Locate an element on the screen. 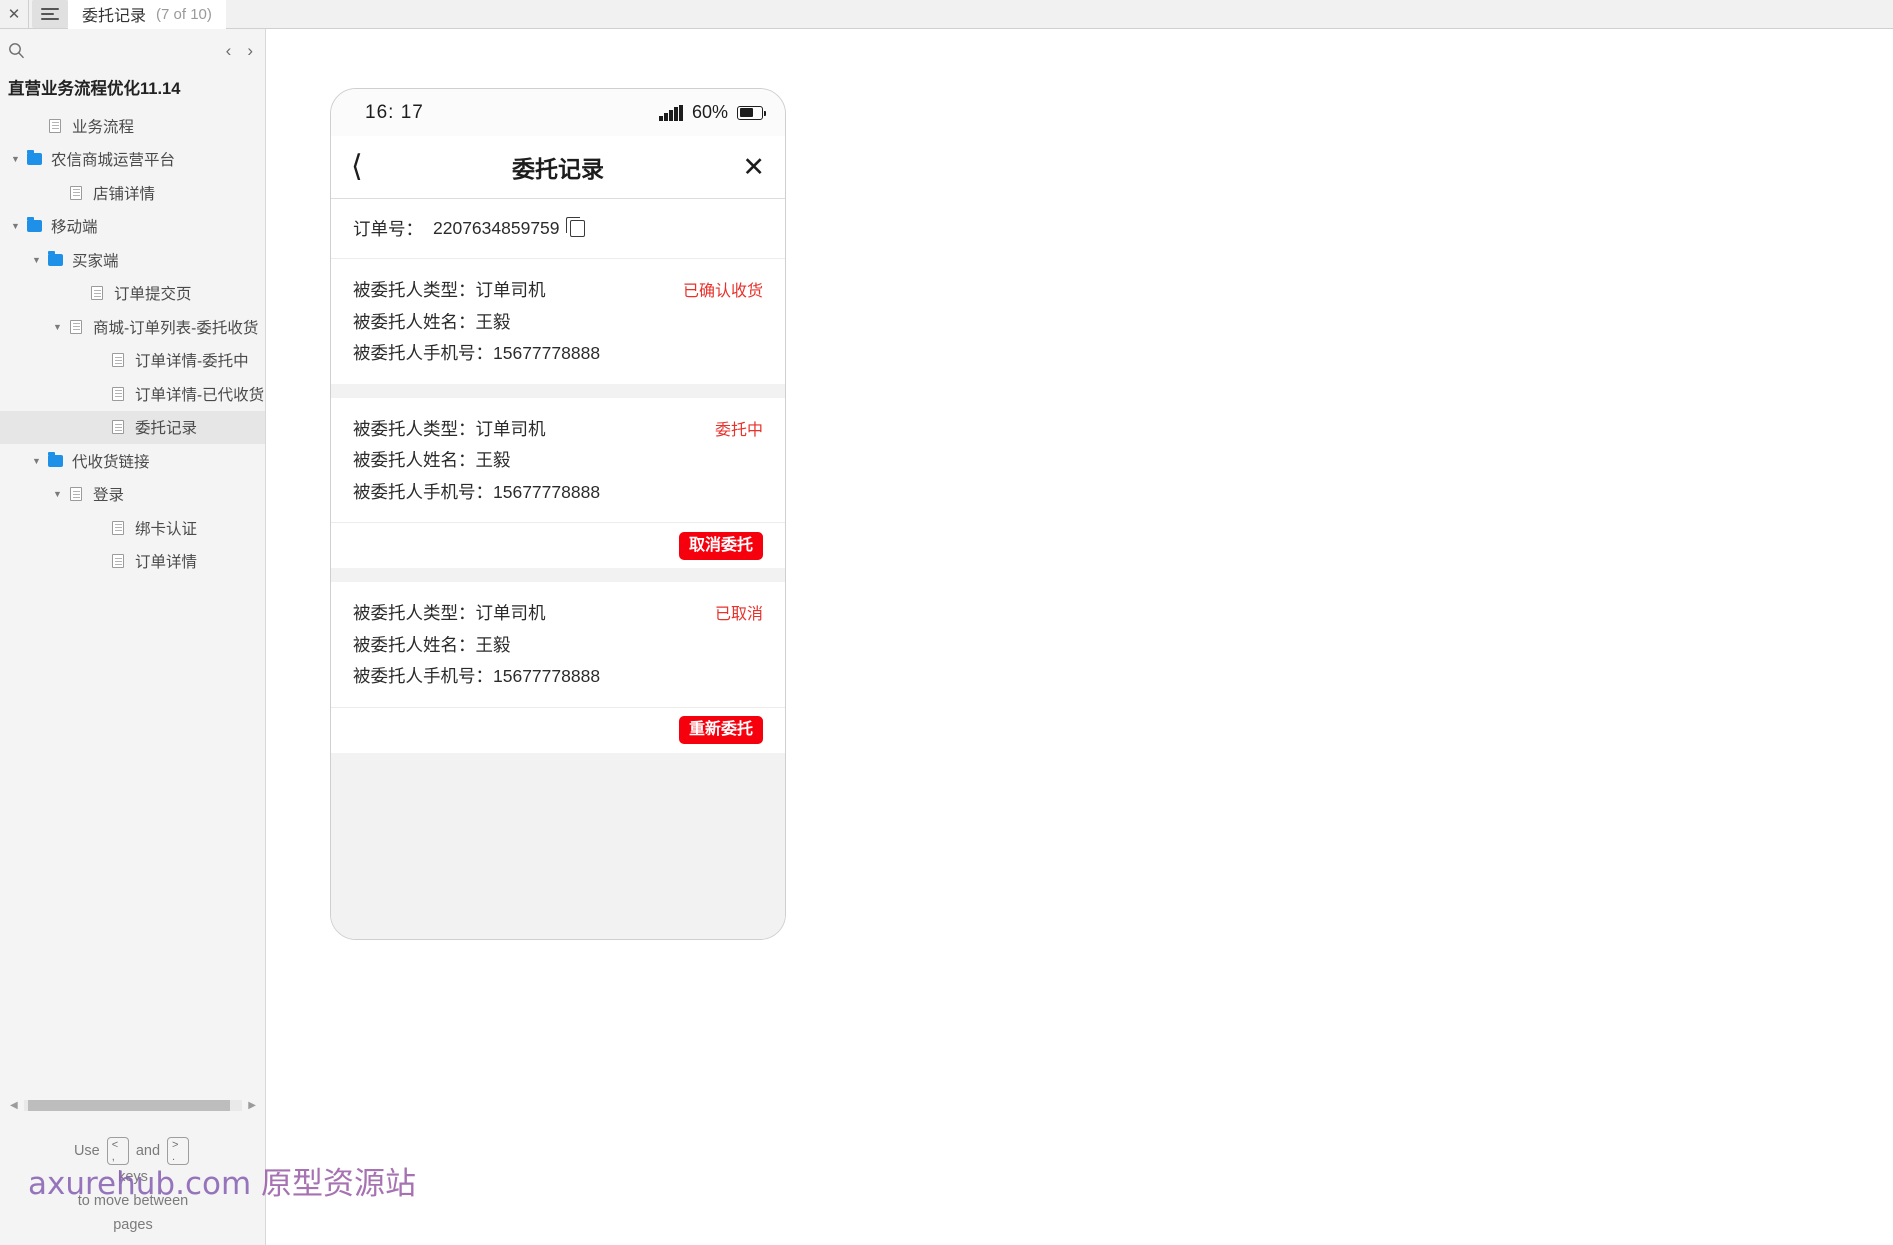 The height and width of the screenshot is (1245, 1893). sidebar-toolbar: ‹ › is located at coordinates (132, 50).